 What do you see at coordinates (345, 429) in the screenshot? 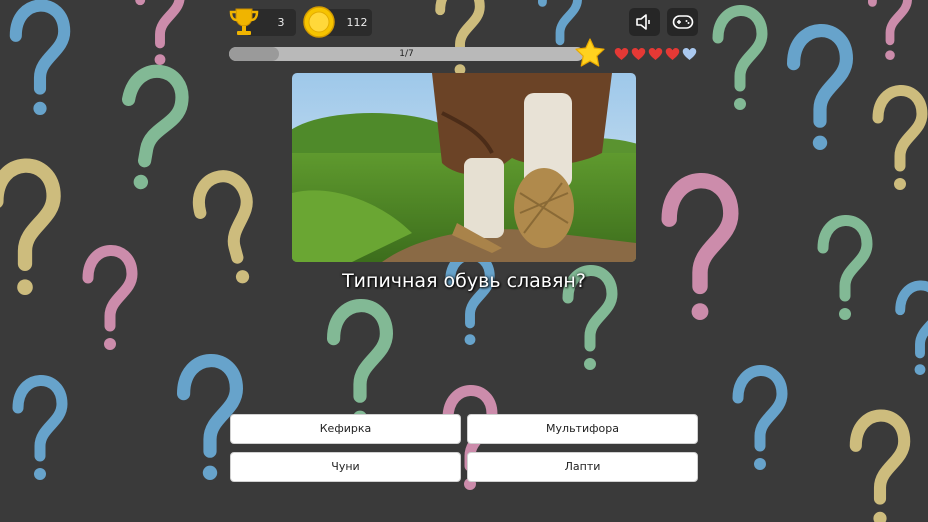
I see `answer-button-1: Кефирка` at bounding box center [345, 429].